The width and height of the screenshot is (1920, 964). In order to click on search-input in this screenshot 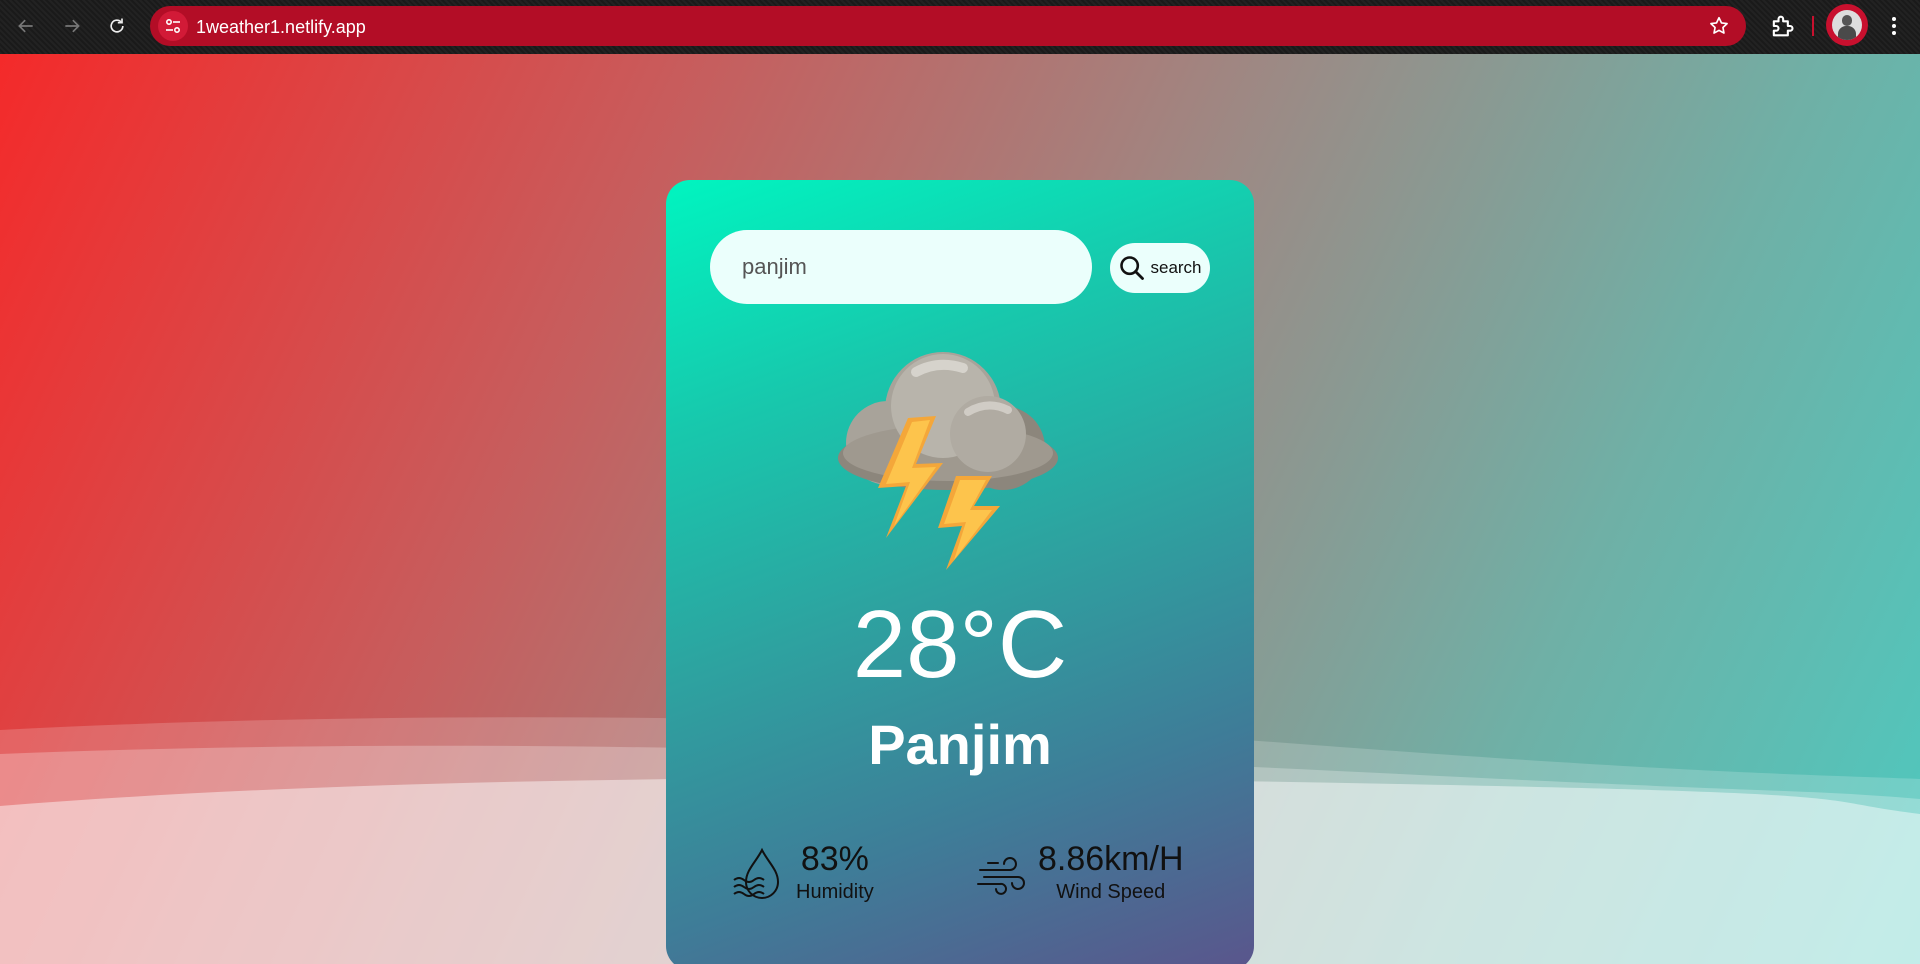, I will do `click(901, 267)`.